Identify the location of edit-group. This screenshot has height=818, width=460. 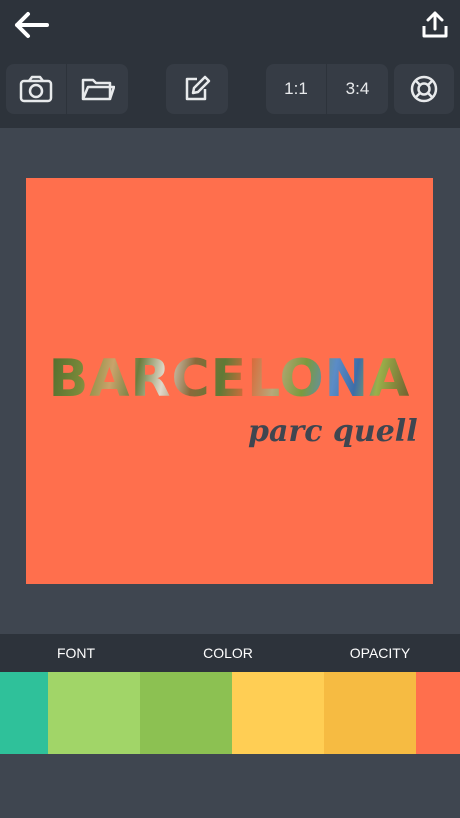
(197, 89).